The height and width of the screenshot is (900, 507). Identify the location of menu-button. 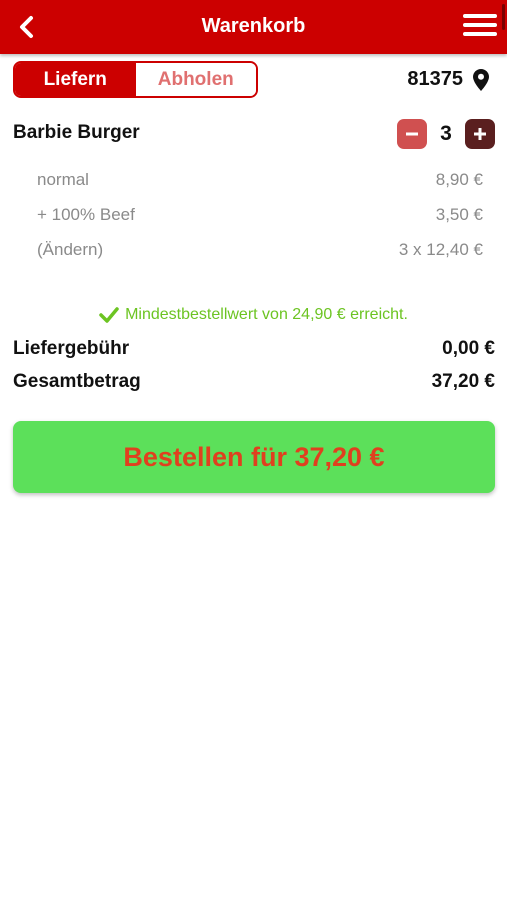
(480, 27).